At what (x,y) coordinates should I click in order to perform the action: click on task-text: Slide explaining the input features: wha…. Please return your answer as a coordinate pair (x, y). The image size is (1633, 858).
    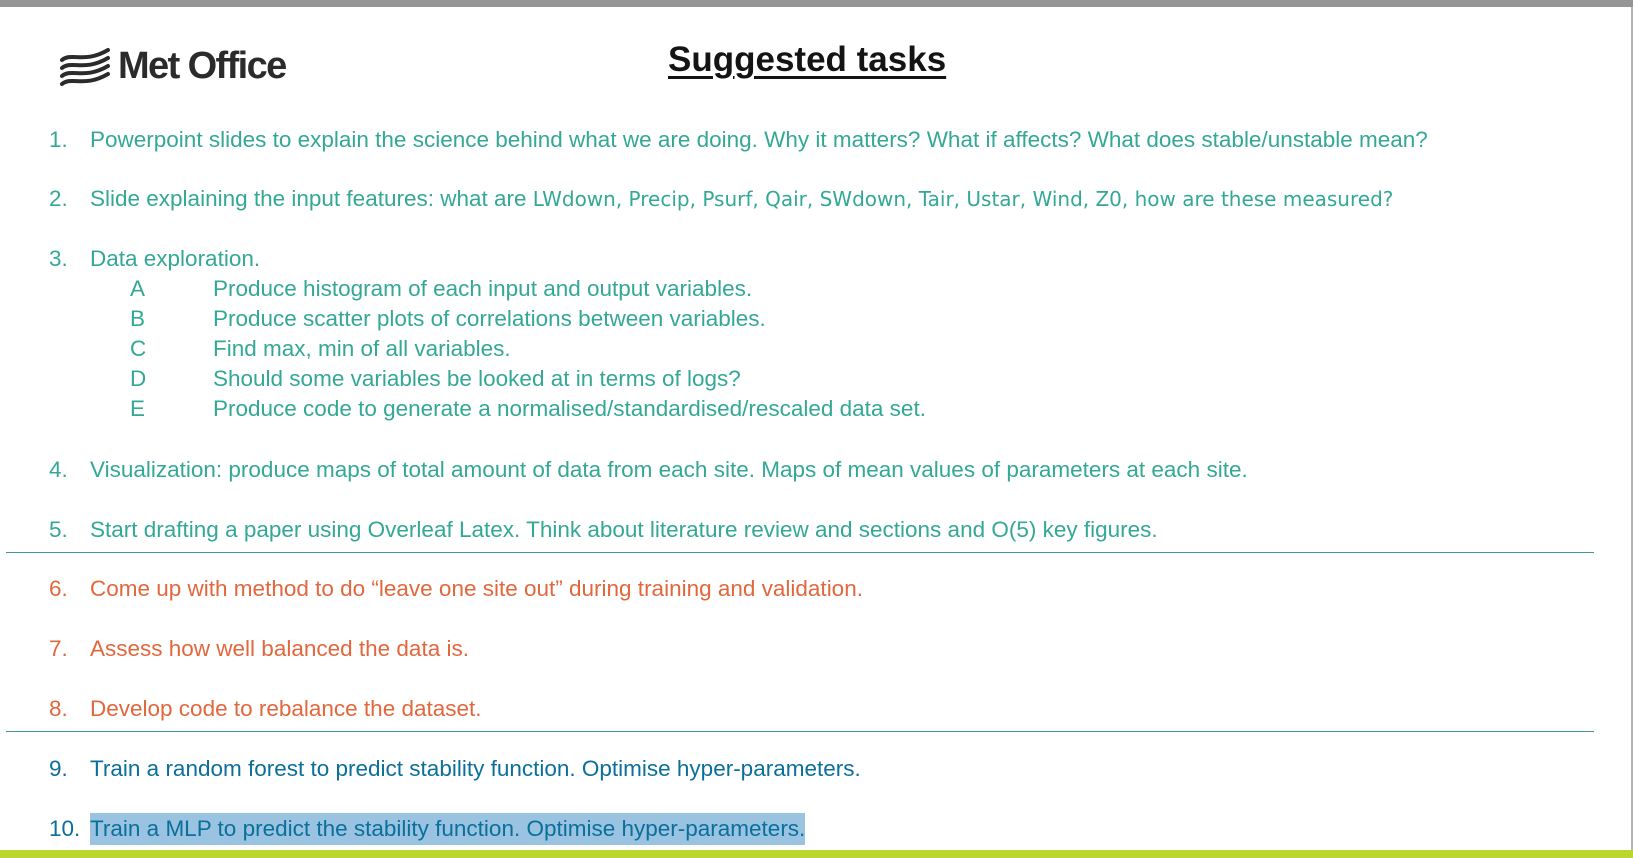
    Looking at the image, I should click on (741, 199).